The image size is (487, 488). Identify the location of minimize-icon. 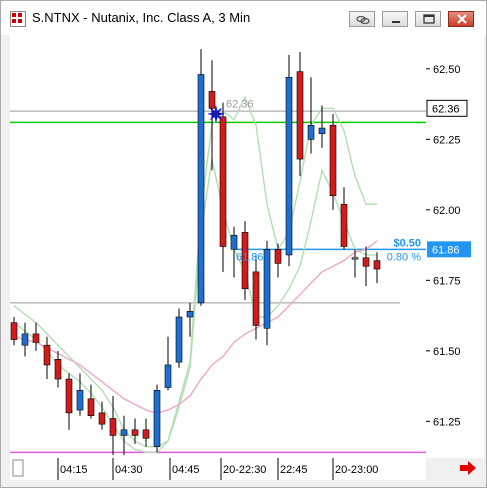
(396, 22).